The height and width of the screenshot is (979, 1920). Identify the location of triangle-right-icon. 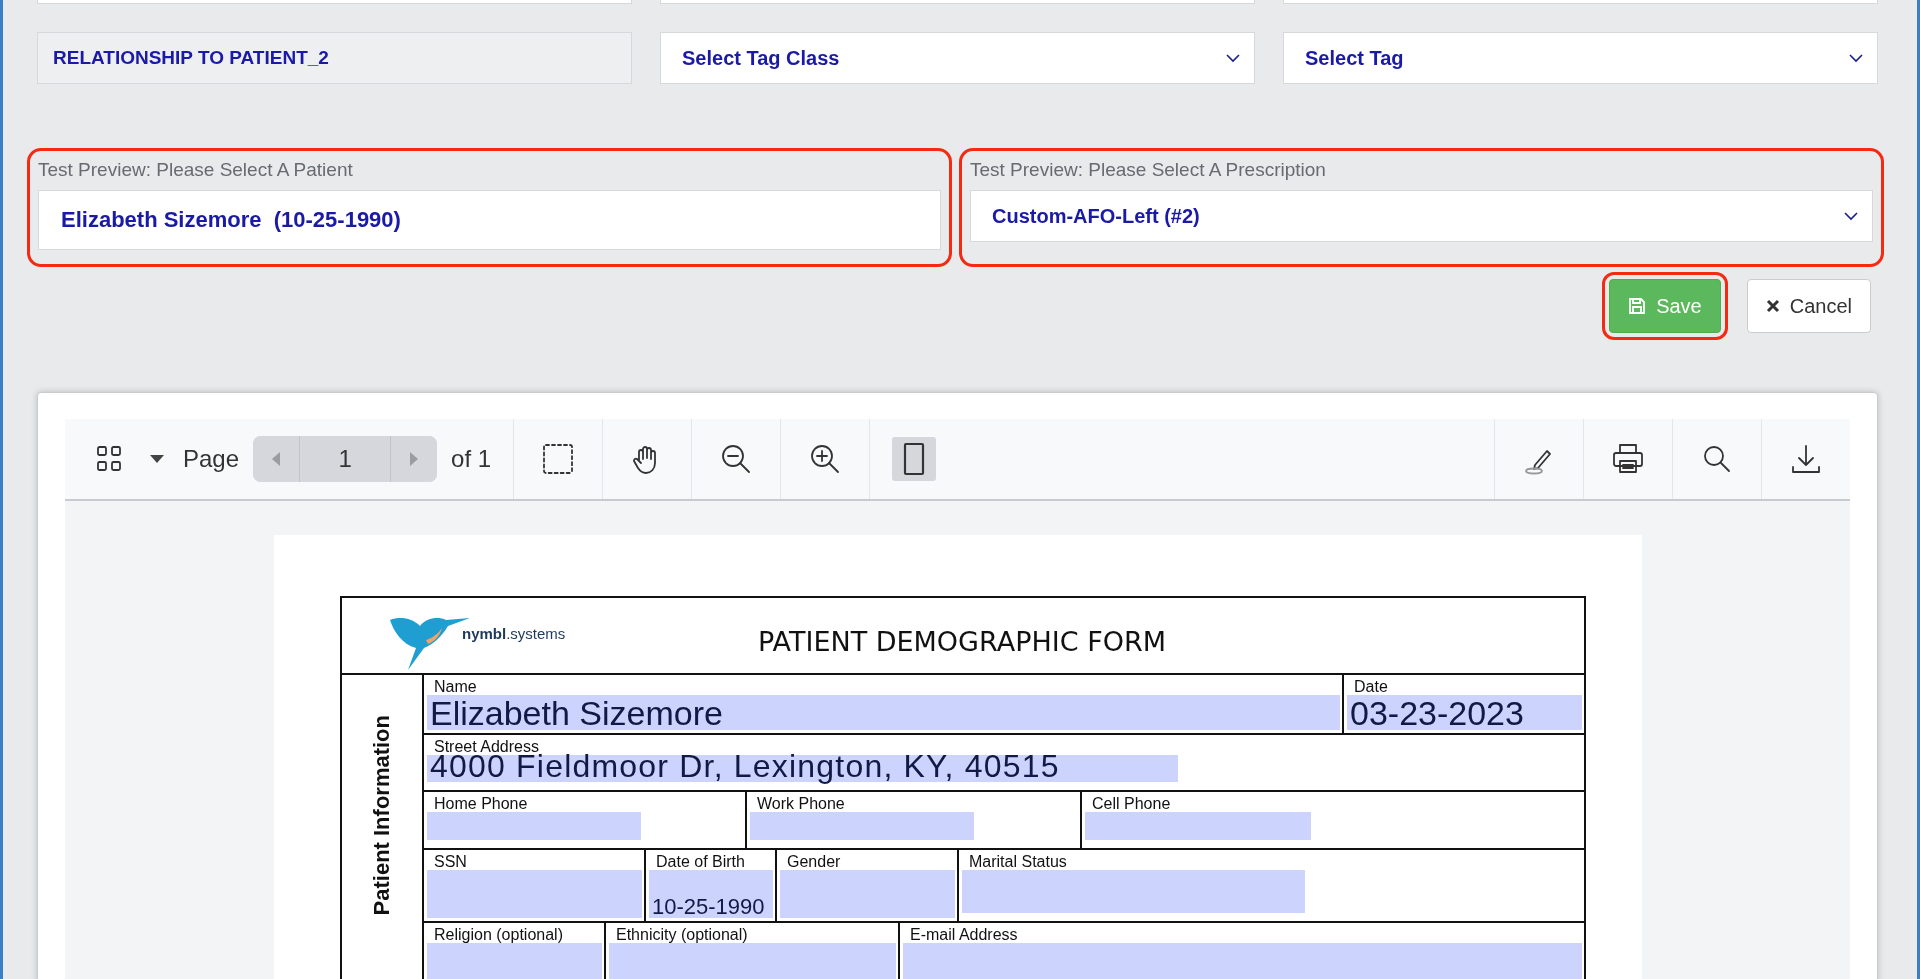
(414, 459).